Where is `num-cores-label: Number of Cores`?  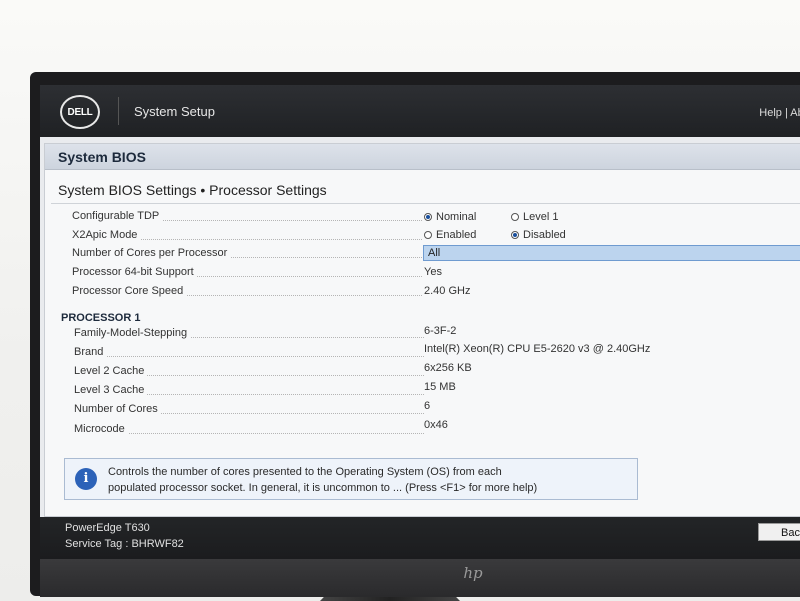 num-cores-label: Number of Cores is located at coordinates (117, 409).